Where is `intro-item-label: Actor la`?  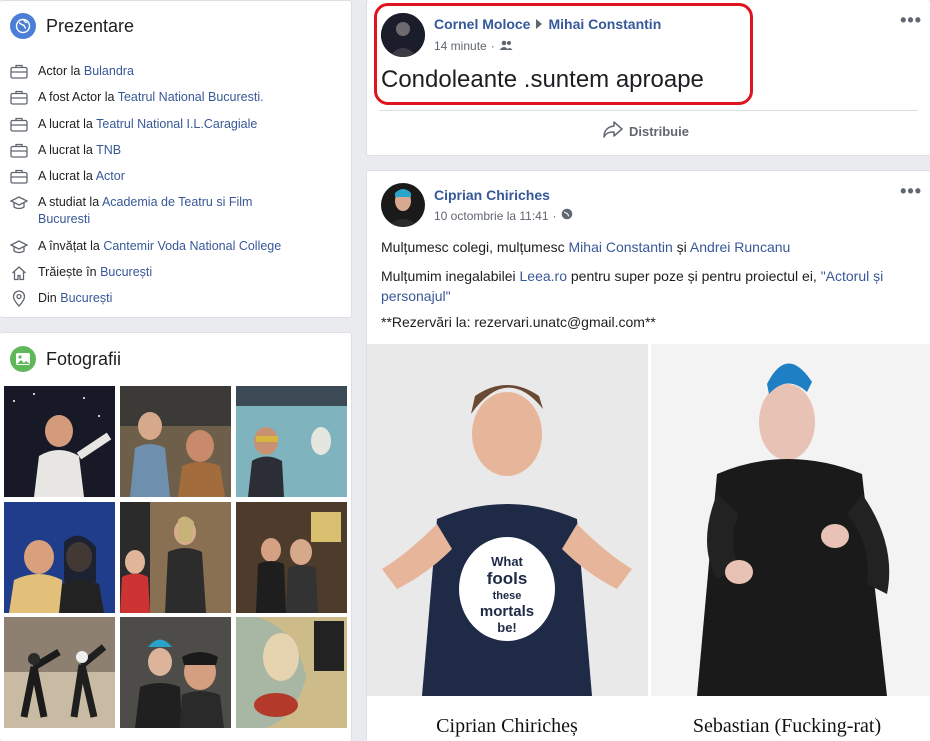
intro-item-label: Actor la is located at coordinates (61, 71).